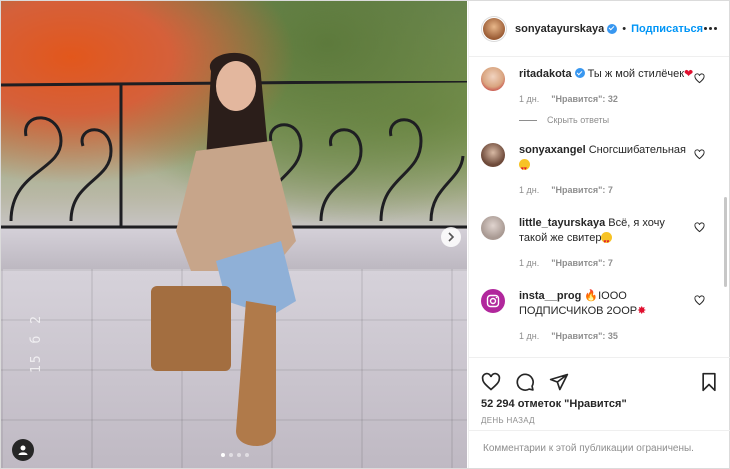 Image resolution: width=730 pixels, height=469 pixels. What do you see at coordinates (235, 455) in the screenshot?
I see `carousel-indicator` at bounding box center [235, 455].